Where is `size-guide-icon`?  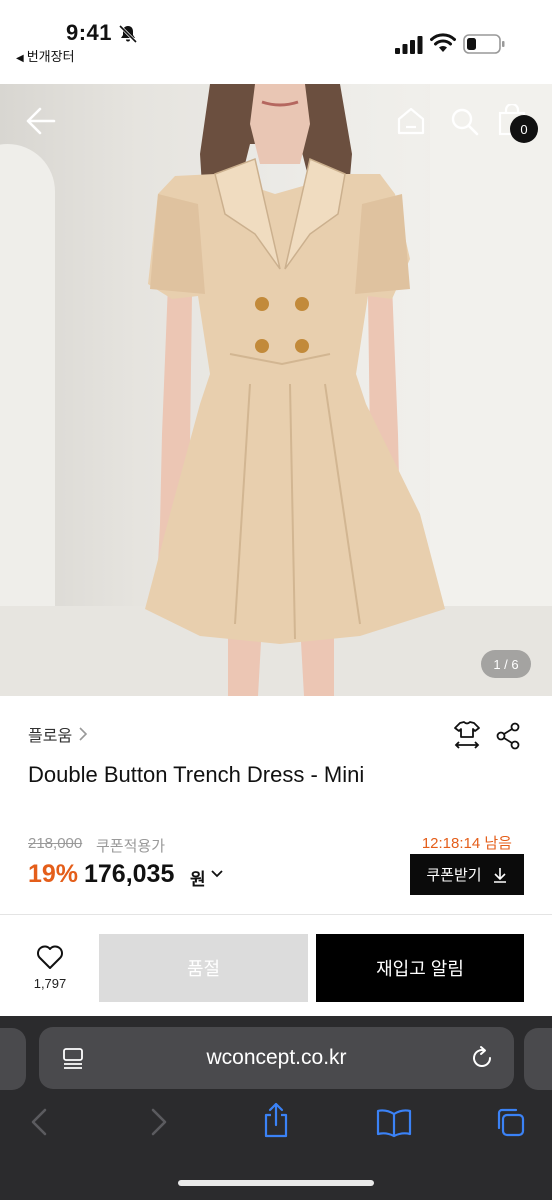 size-guide-icon is located at coordinates (467, 735).